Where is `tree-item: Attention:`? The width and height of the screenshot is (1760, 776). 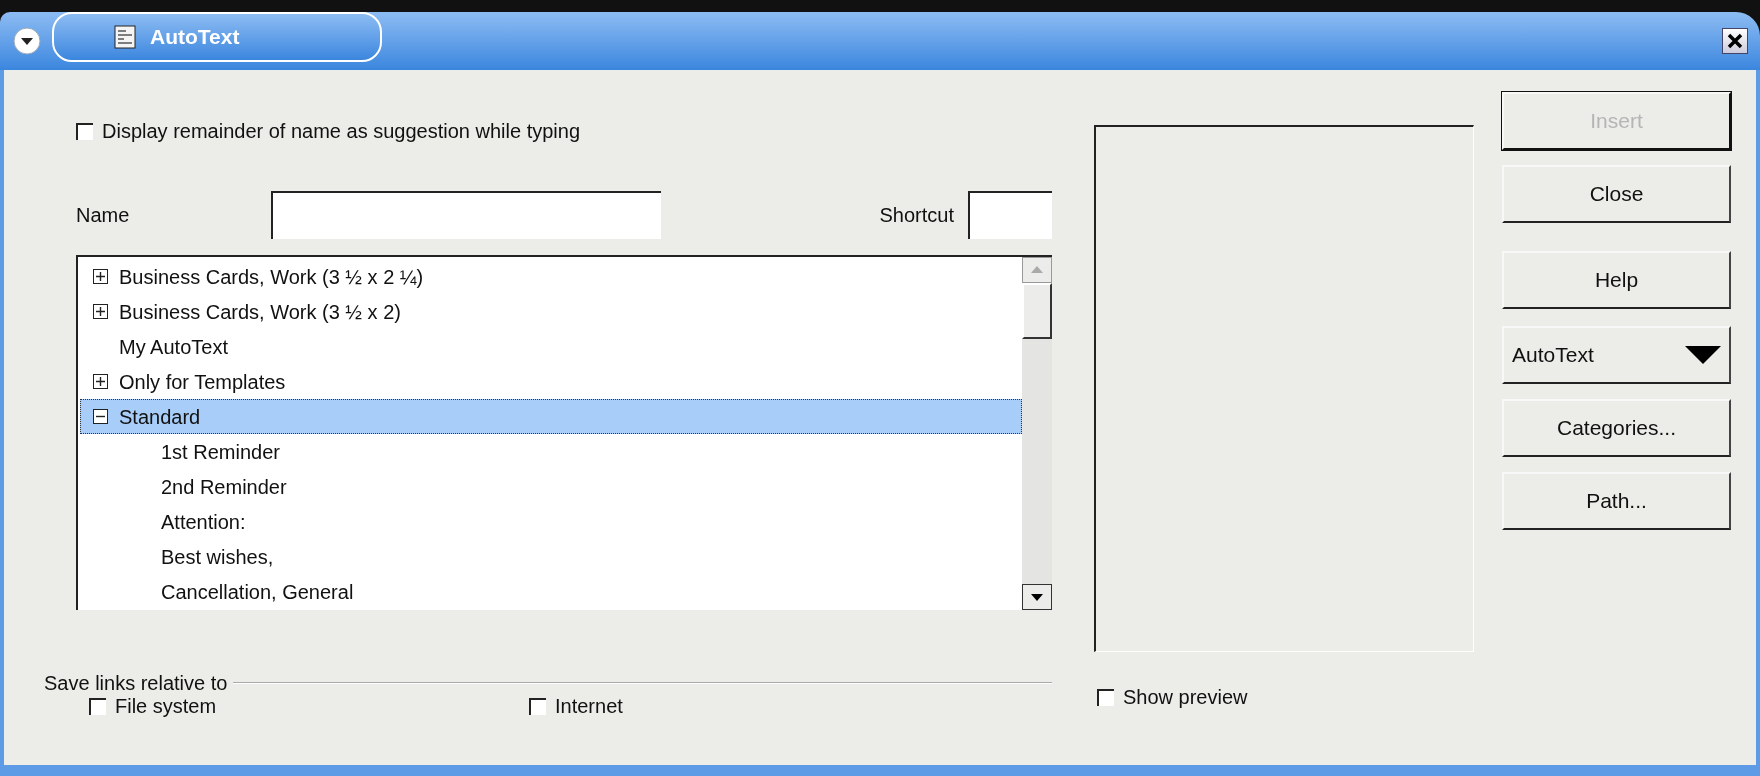 tree-item: Attention: is located at coordinates (551, 521).